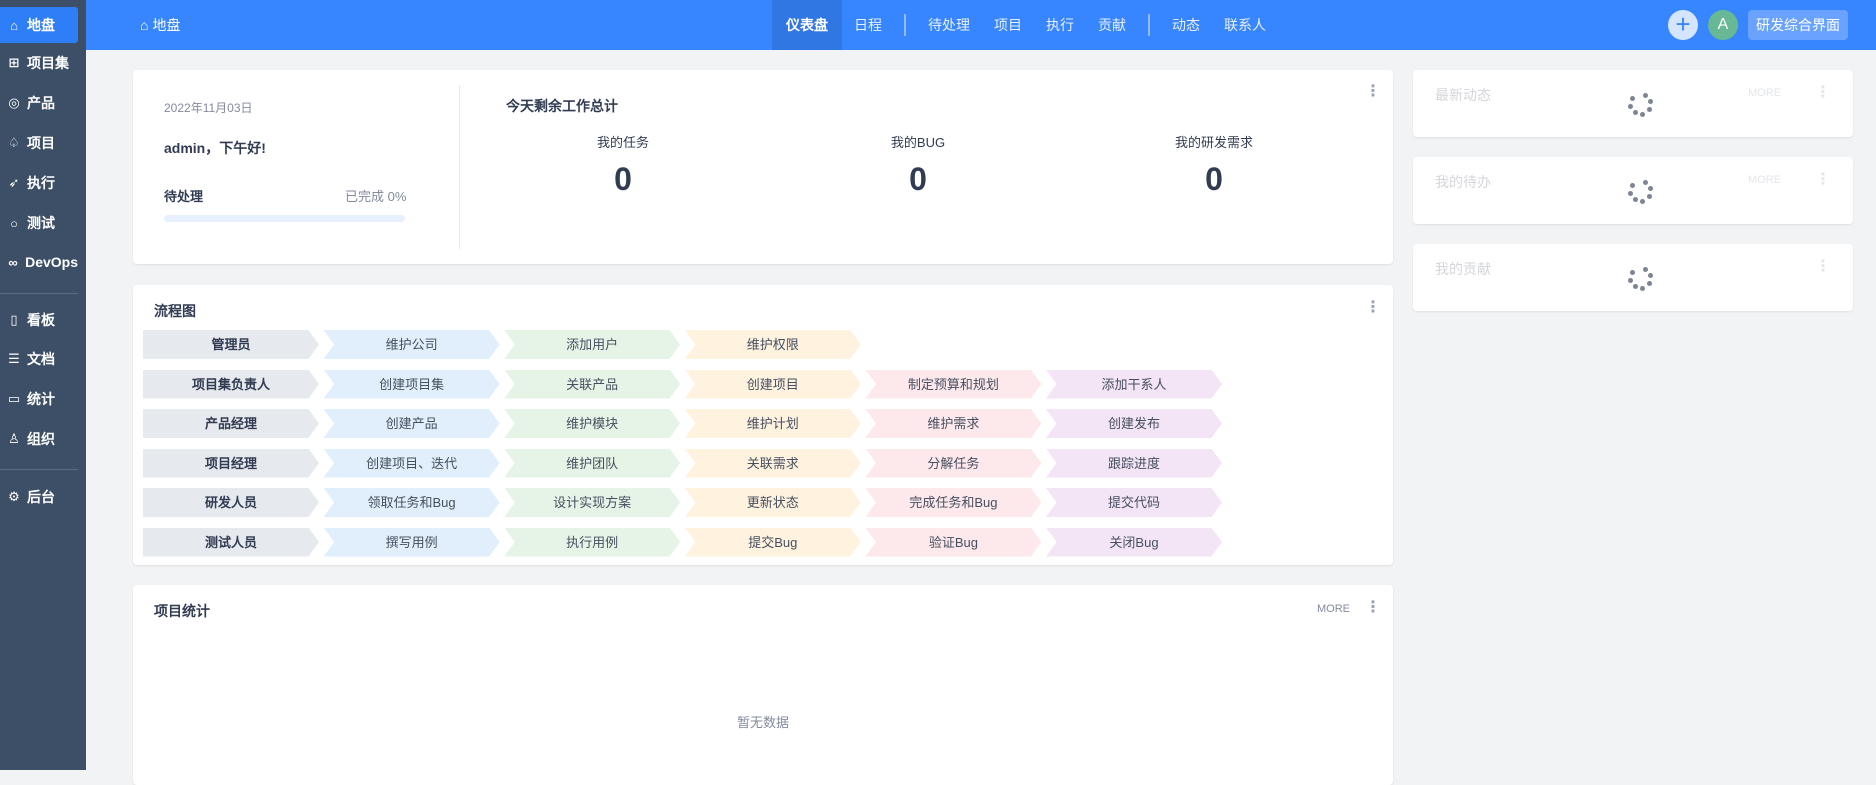 The width and height of the screenshot is (1876, 785). Describe the element at coordinates (1060, 25) in the screenshot. I see `nav-execution: 执行` at that location.